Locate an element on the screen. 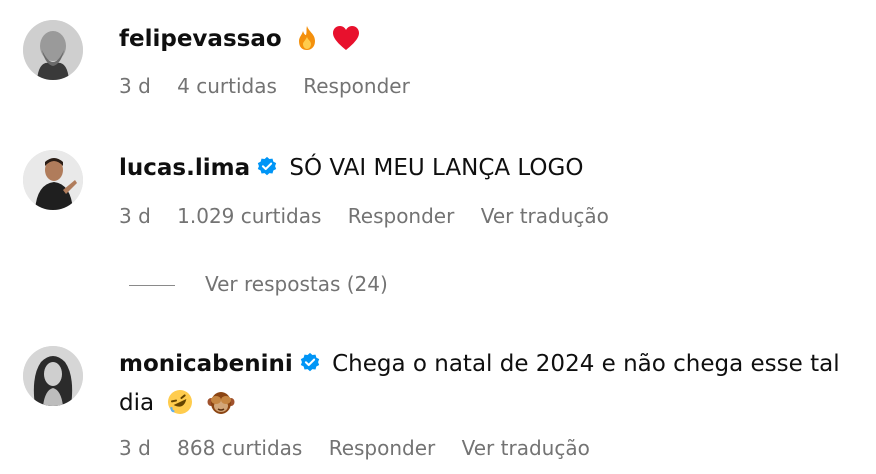  username: monicabenini is located at coordinates (206, 364).